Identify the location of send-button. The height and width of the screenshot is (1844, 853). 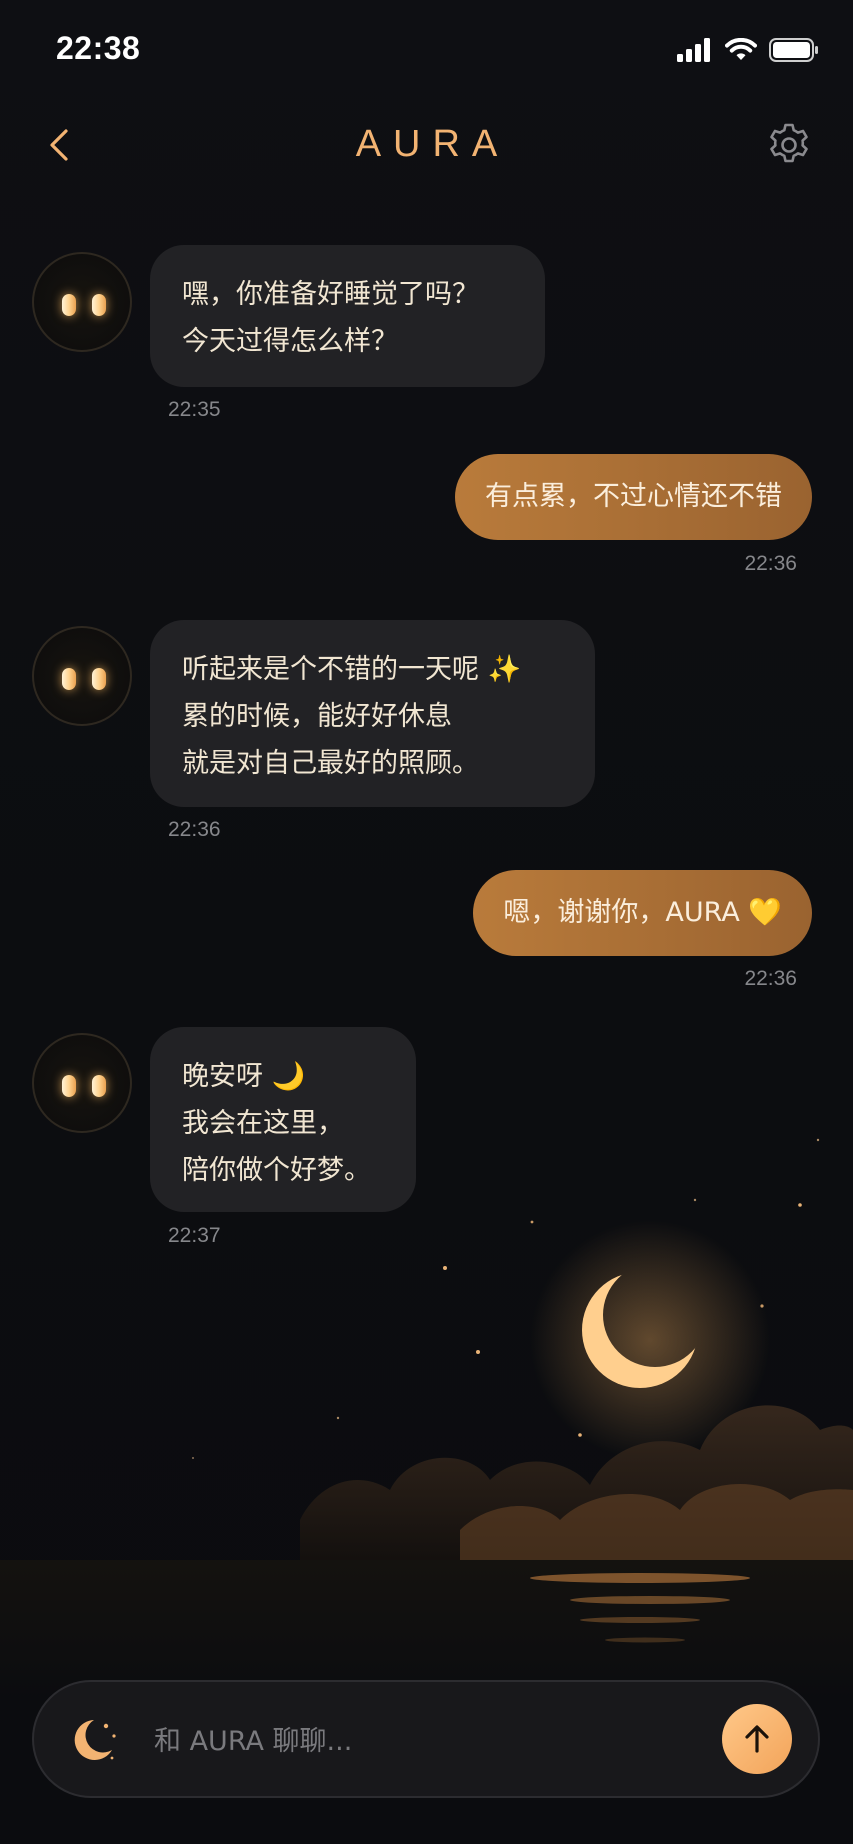
(757, 1739).